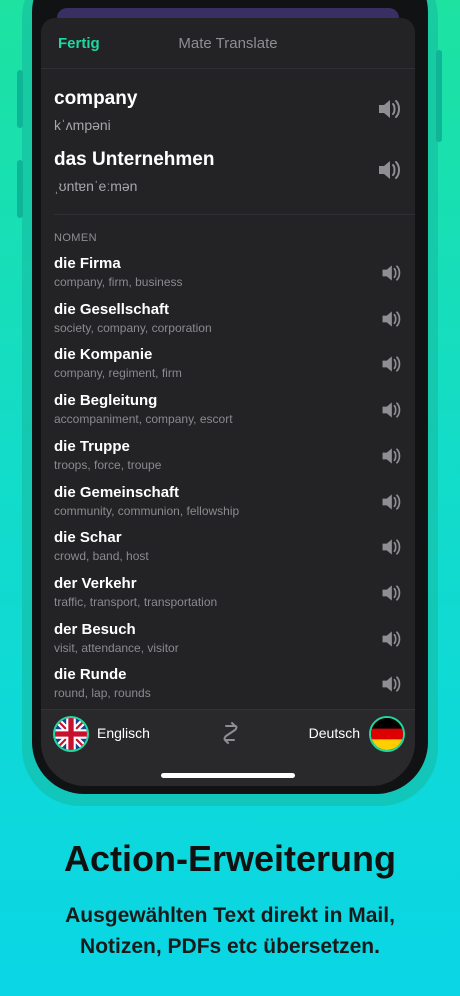  I want to click on uk-flag-icon, so click(71, 734).